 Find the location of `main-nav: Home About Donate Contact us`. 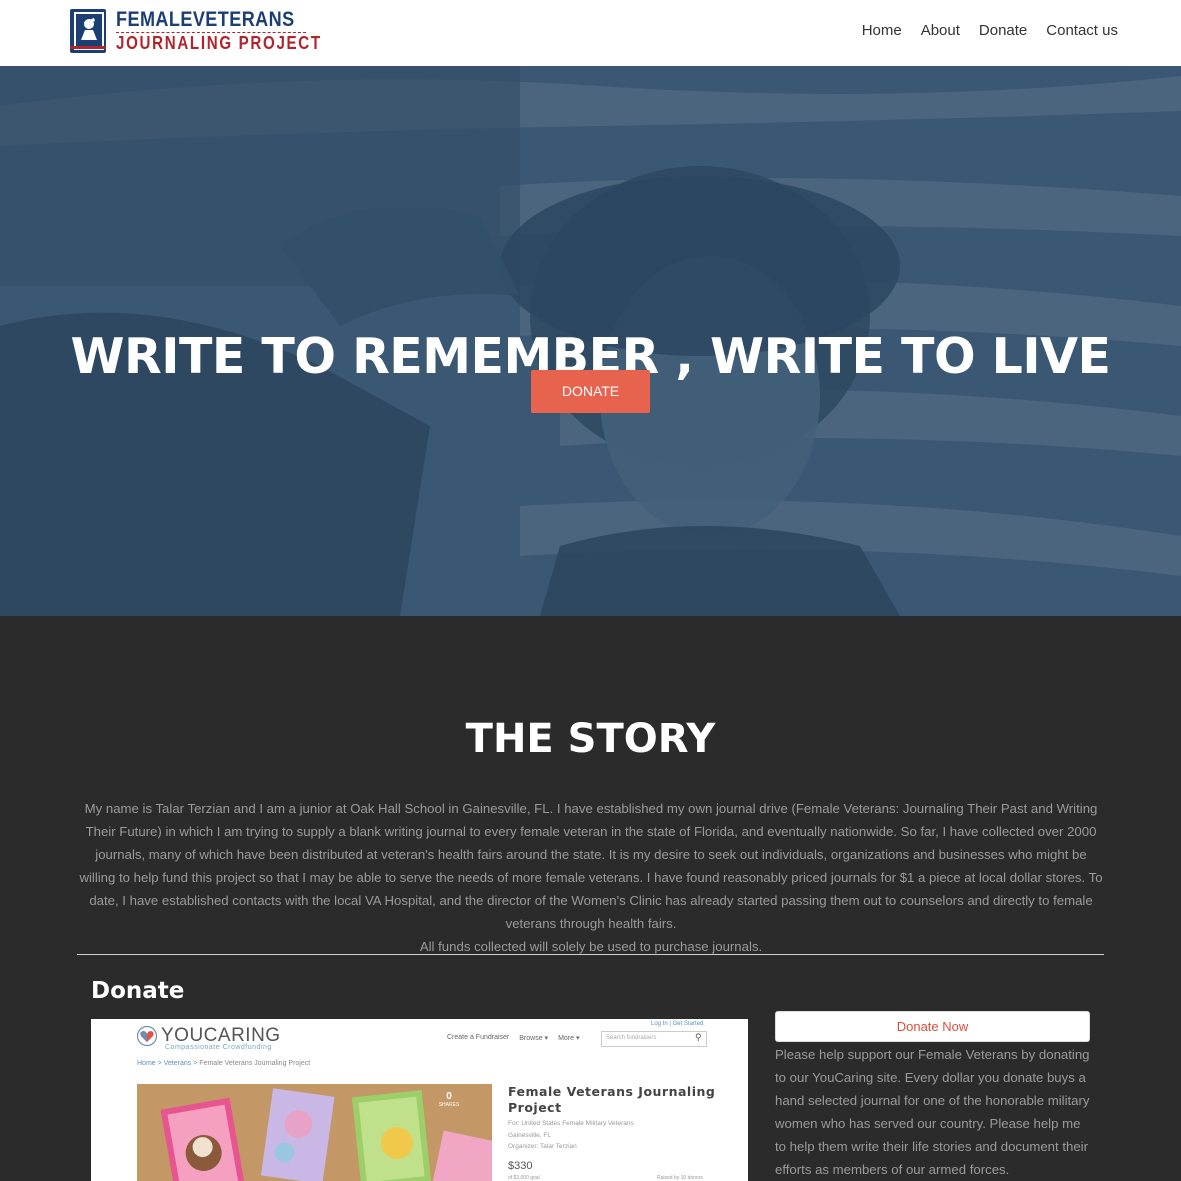

main-nav: Home About Donate Contact us is located at coordinates (990, 30).